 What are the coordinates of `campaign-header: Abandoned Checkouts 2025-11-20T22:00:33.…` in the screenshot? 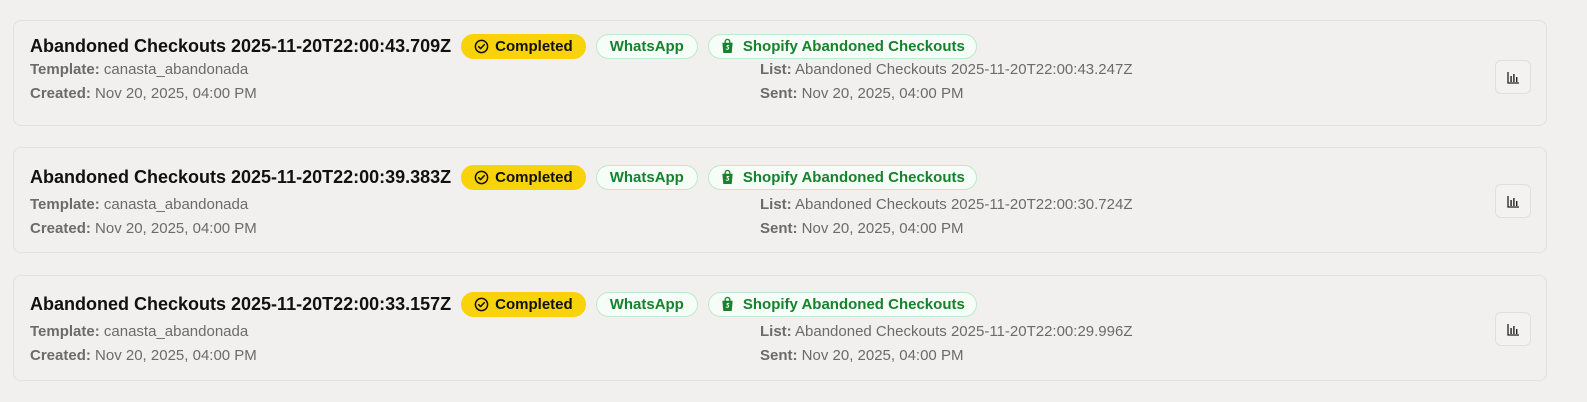 It's located at (508, 304).